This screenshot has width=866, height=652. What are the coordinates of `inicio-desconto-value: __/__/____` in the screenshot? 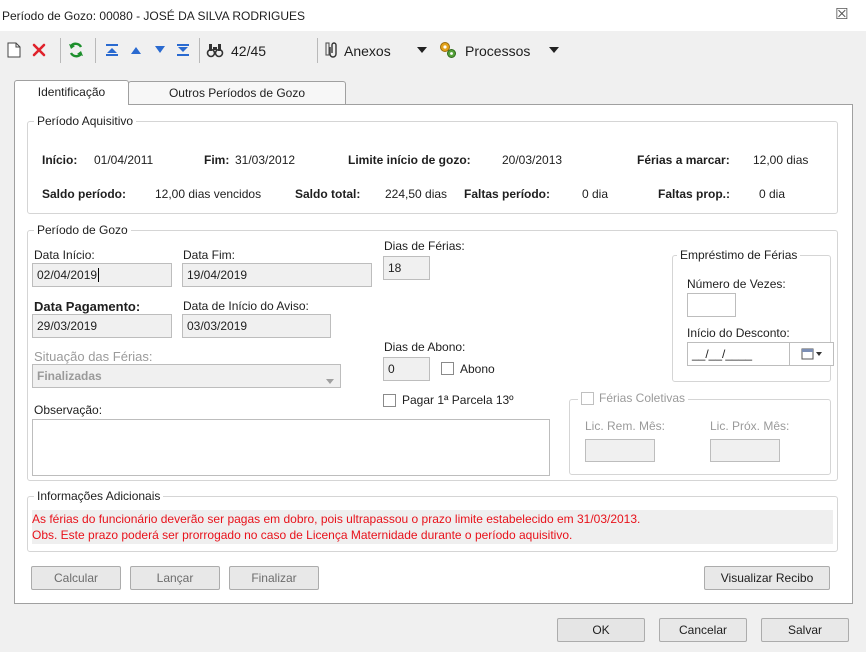 It's located at (722, 354).